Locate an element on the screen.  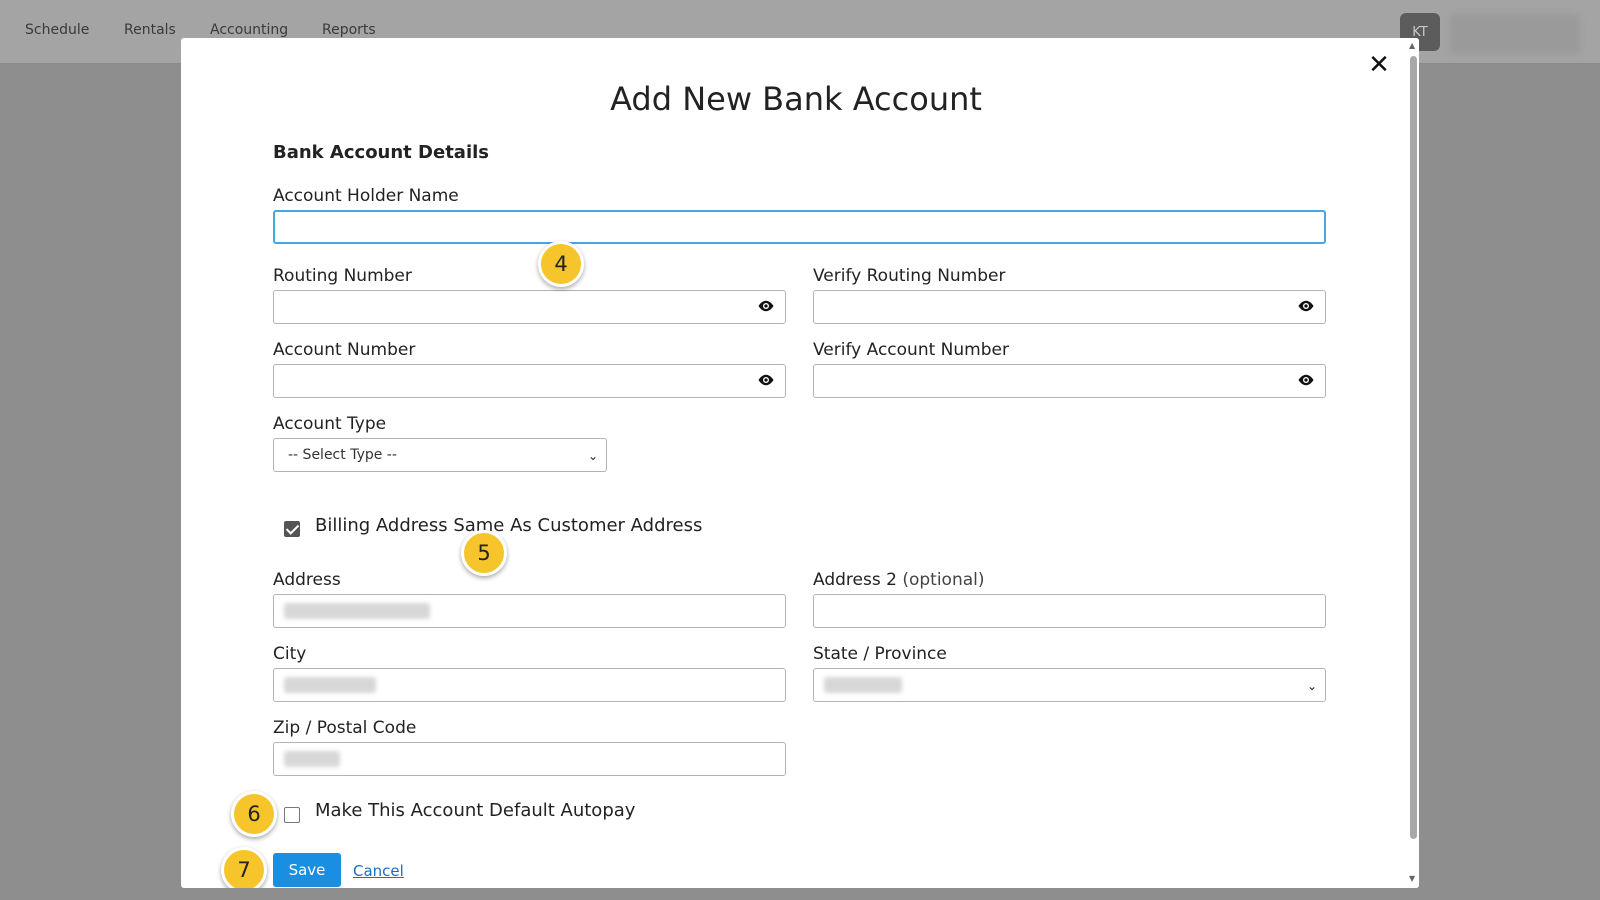
account-type-label: Account Type is located at coordinates (330, 424).